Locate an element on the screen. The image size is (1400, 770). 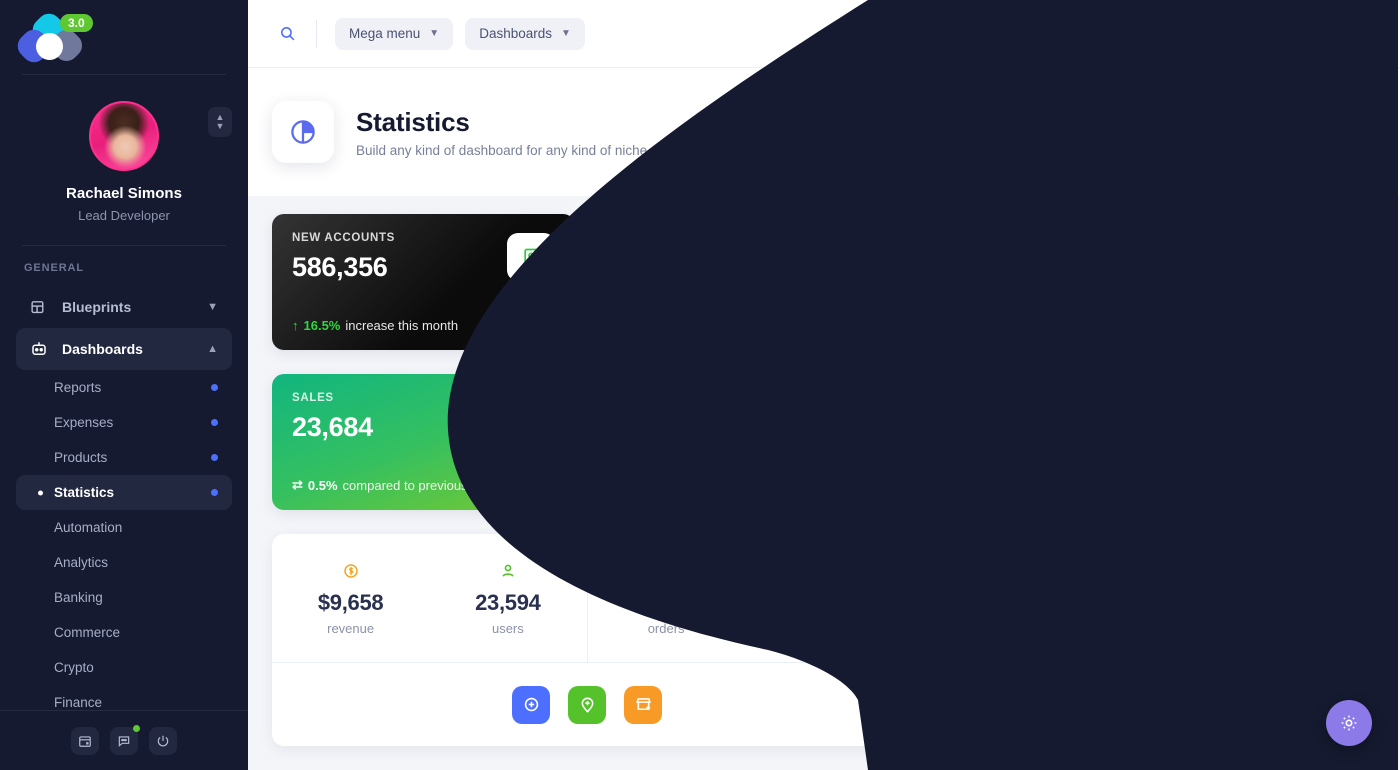
search-input is located at coordinates (1166, 353).